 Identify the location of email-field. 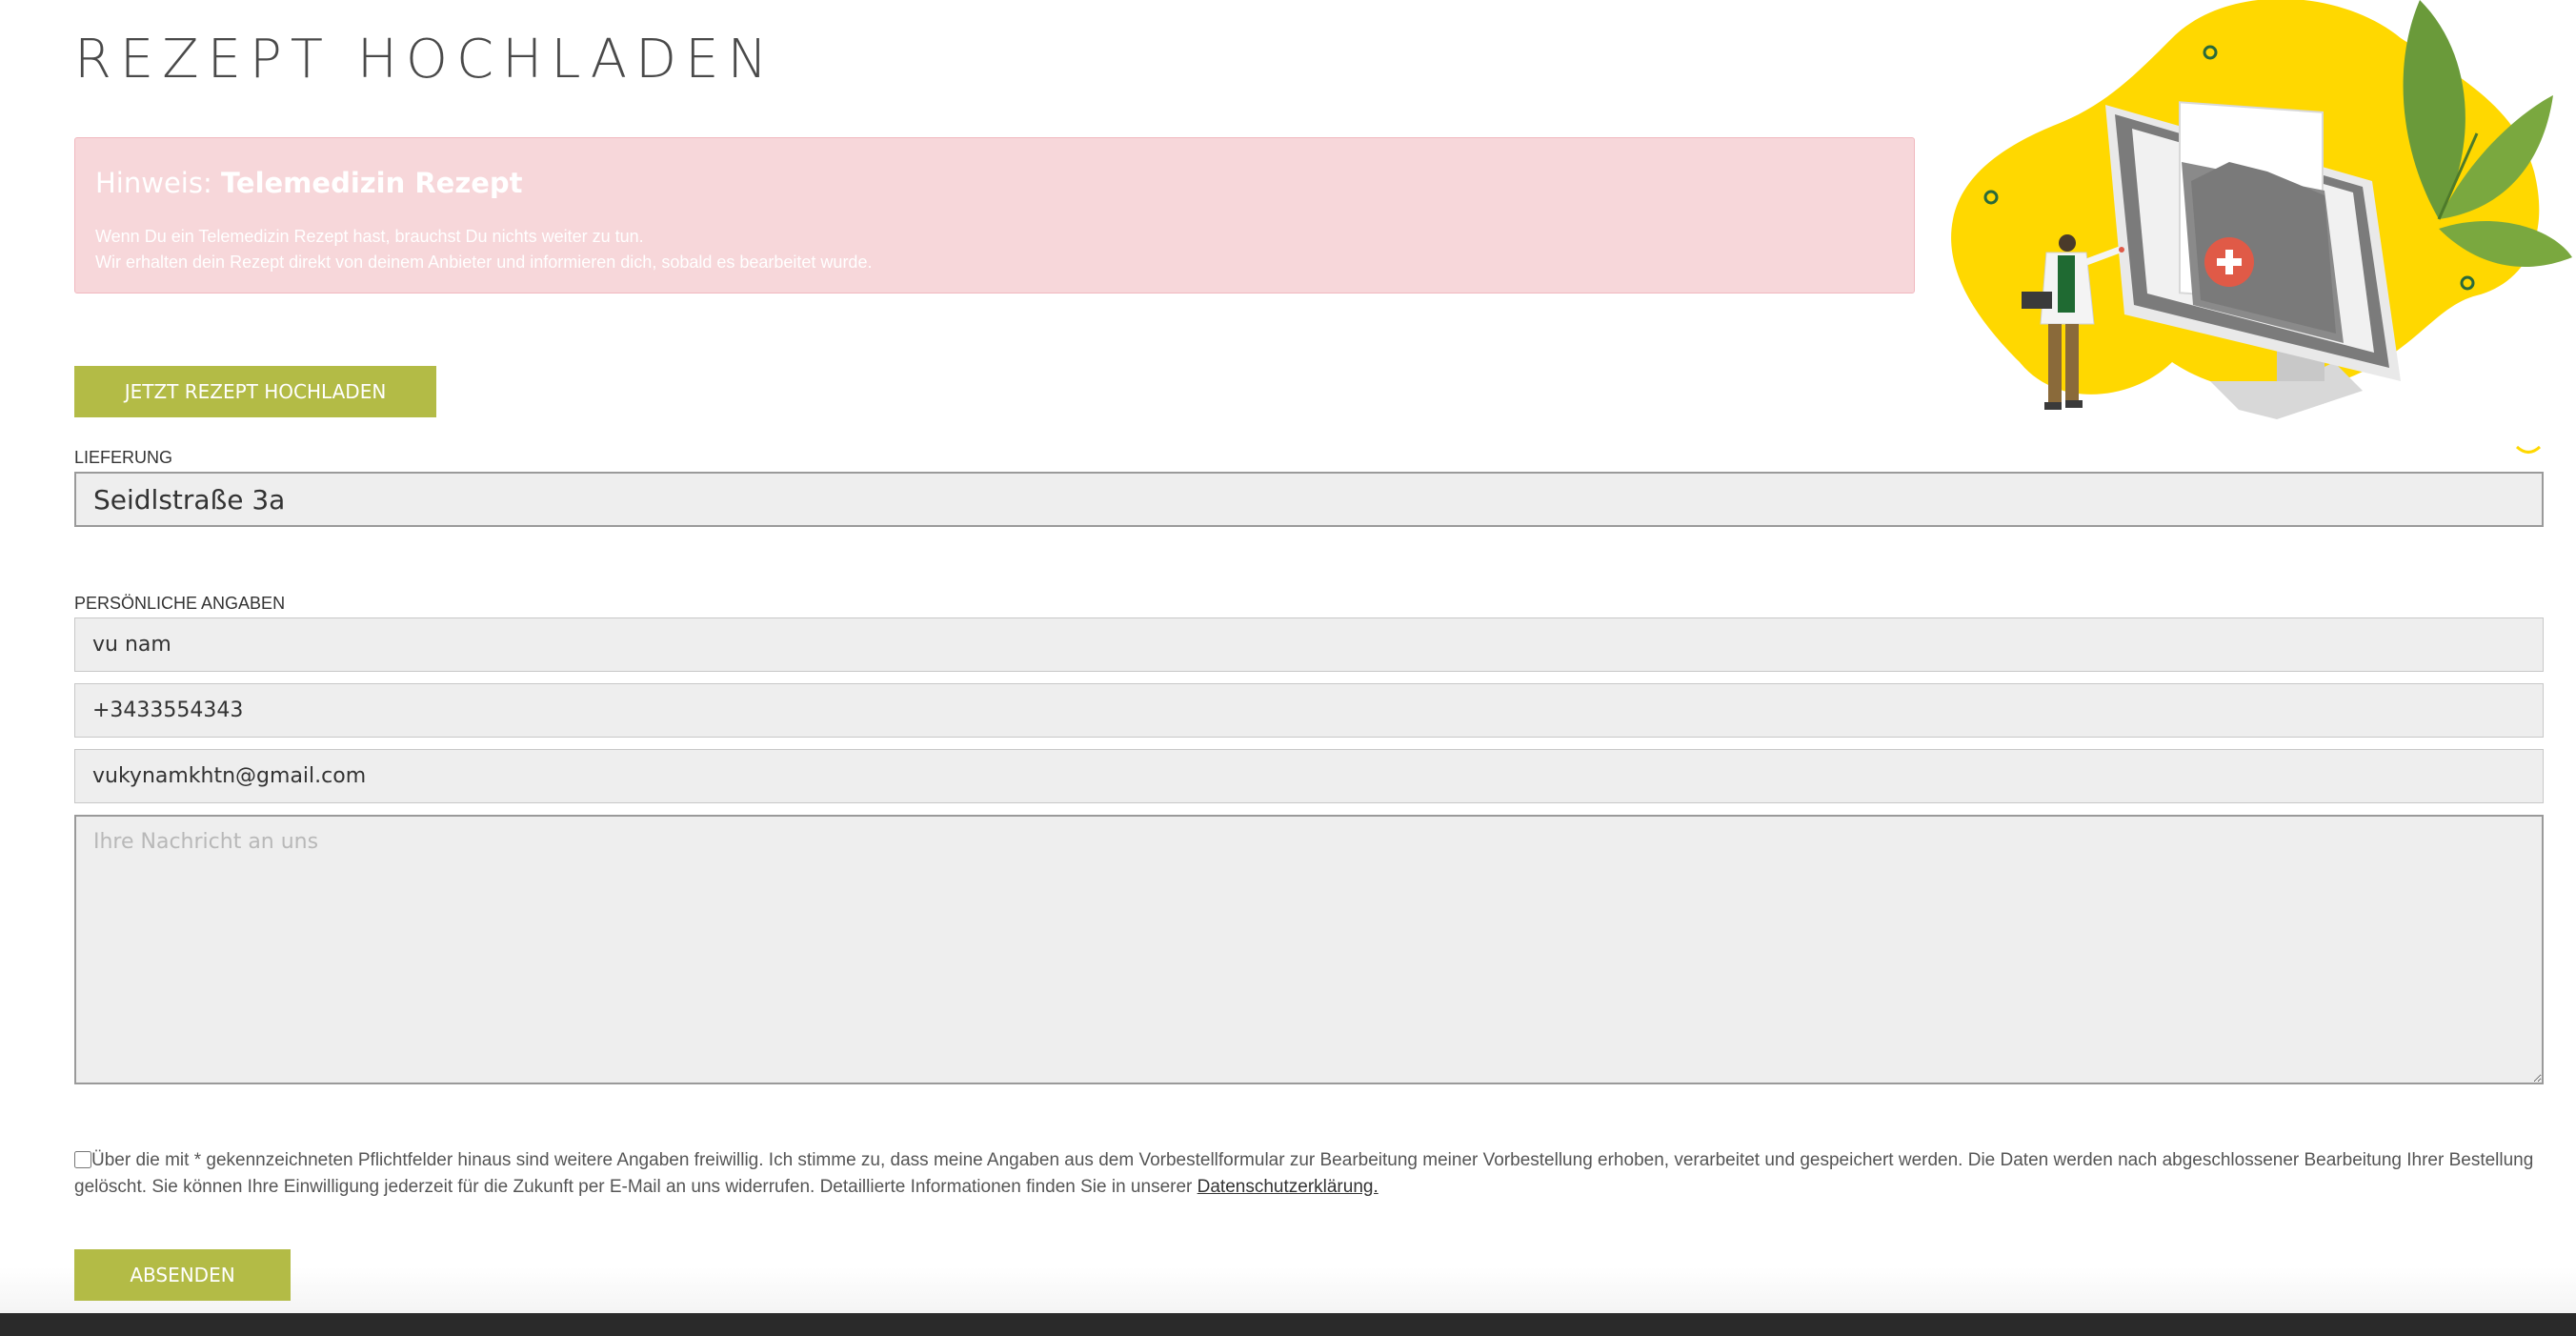
(1309, 776).